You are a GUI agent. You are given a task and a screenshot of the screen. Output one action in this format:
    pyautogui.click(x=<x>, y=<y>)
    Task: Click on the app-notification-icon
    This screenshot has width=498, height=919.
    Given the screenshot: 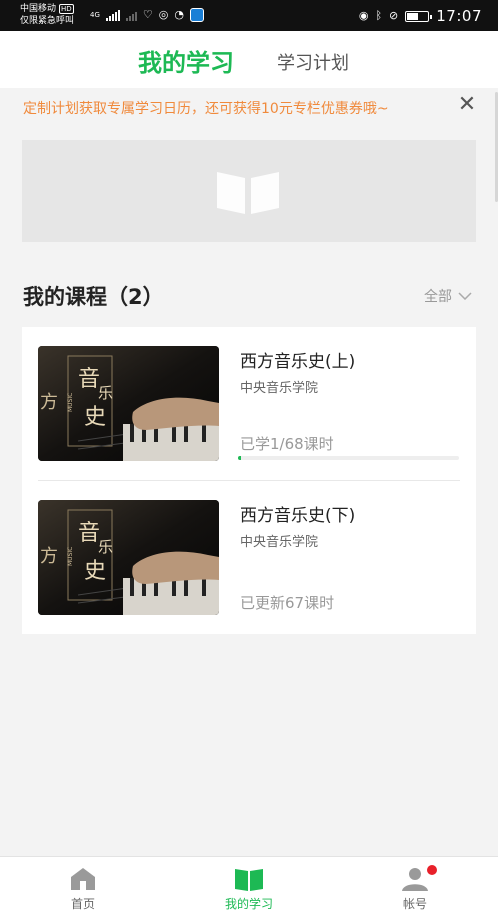 What is the action you would take?
    pyautogui.click(x=196, y=15)
    